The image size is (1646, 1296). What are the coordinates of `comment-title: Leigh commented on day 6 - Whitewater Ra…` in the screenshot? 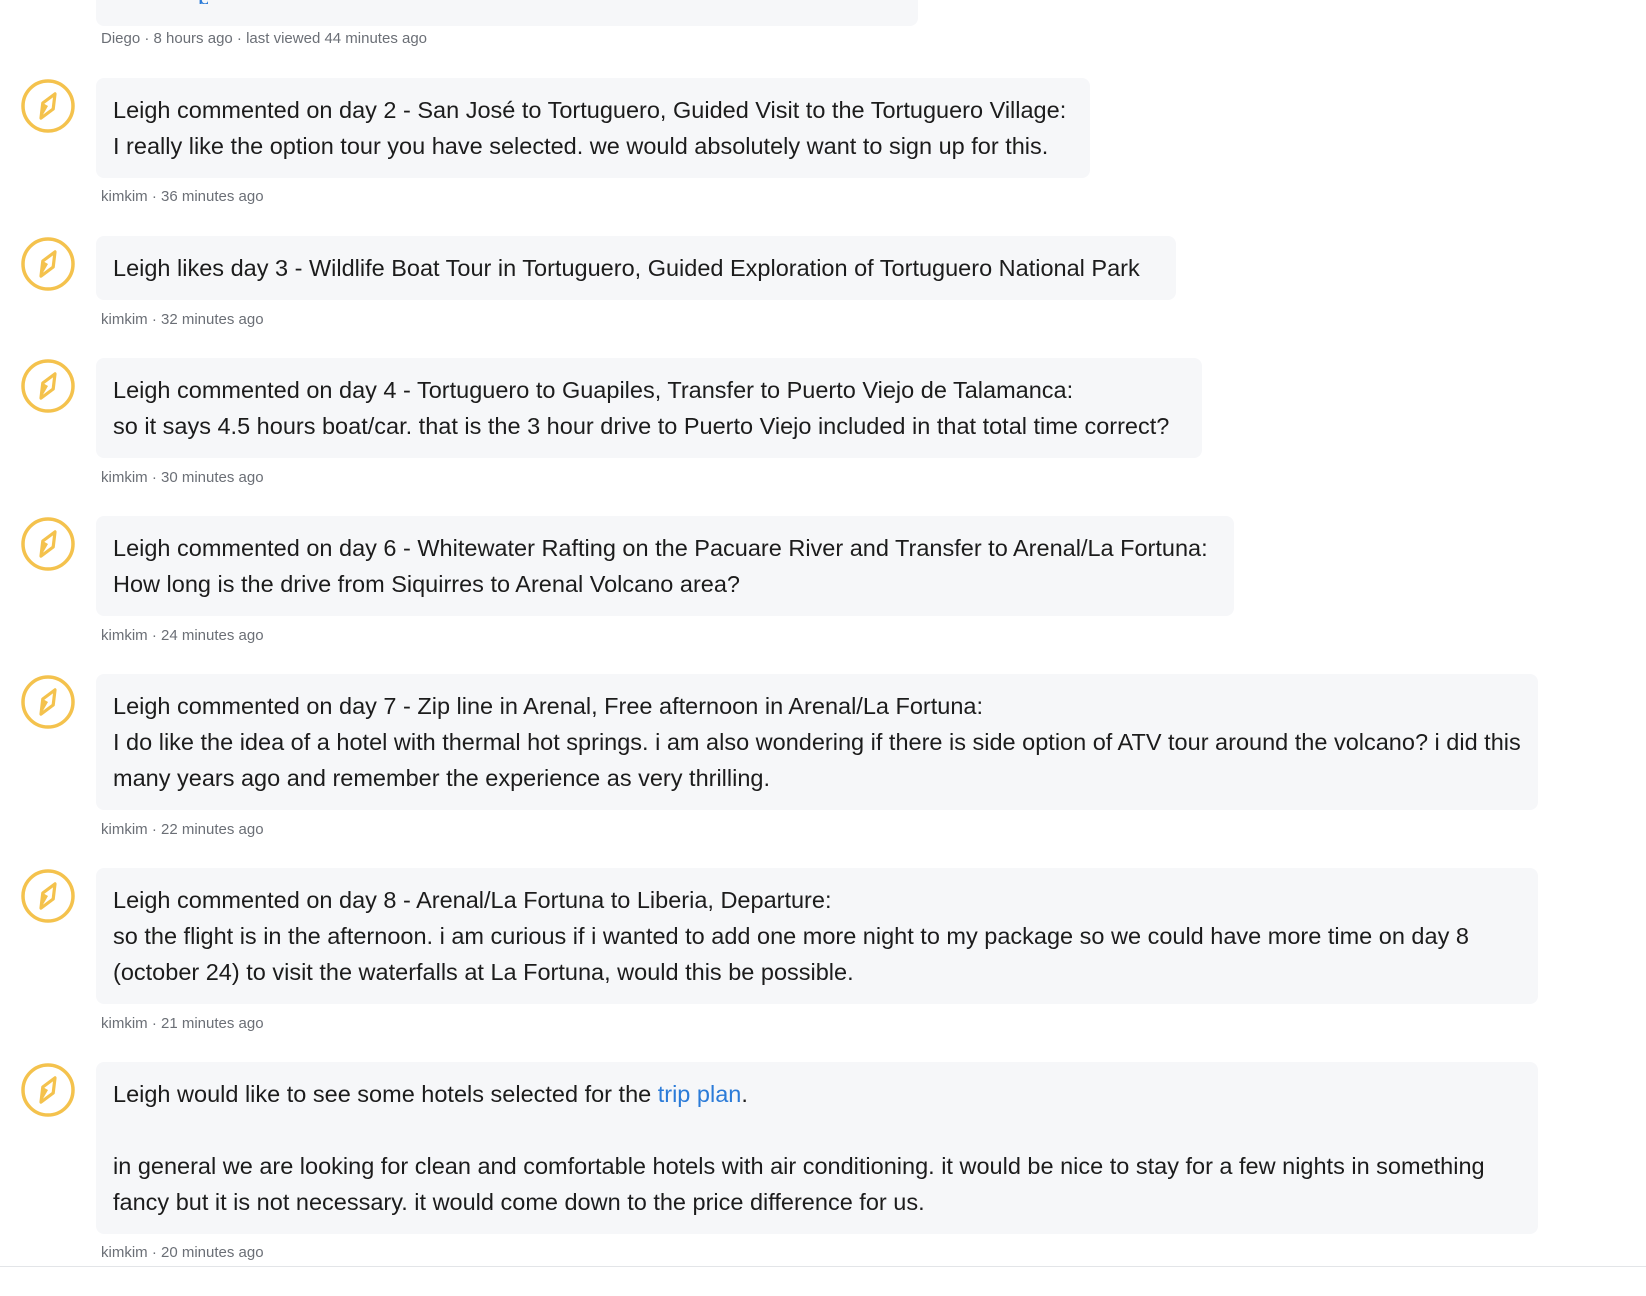 It's located at (660, 548).